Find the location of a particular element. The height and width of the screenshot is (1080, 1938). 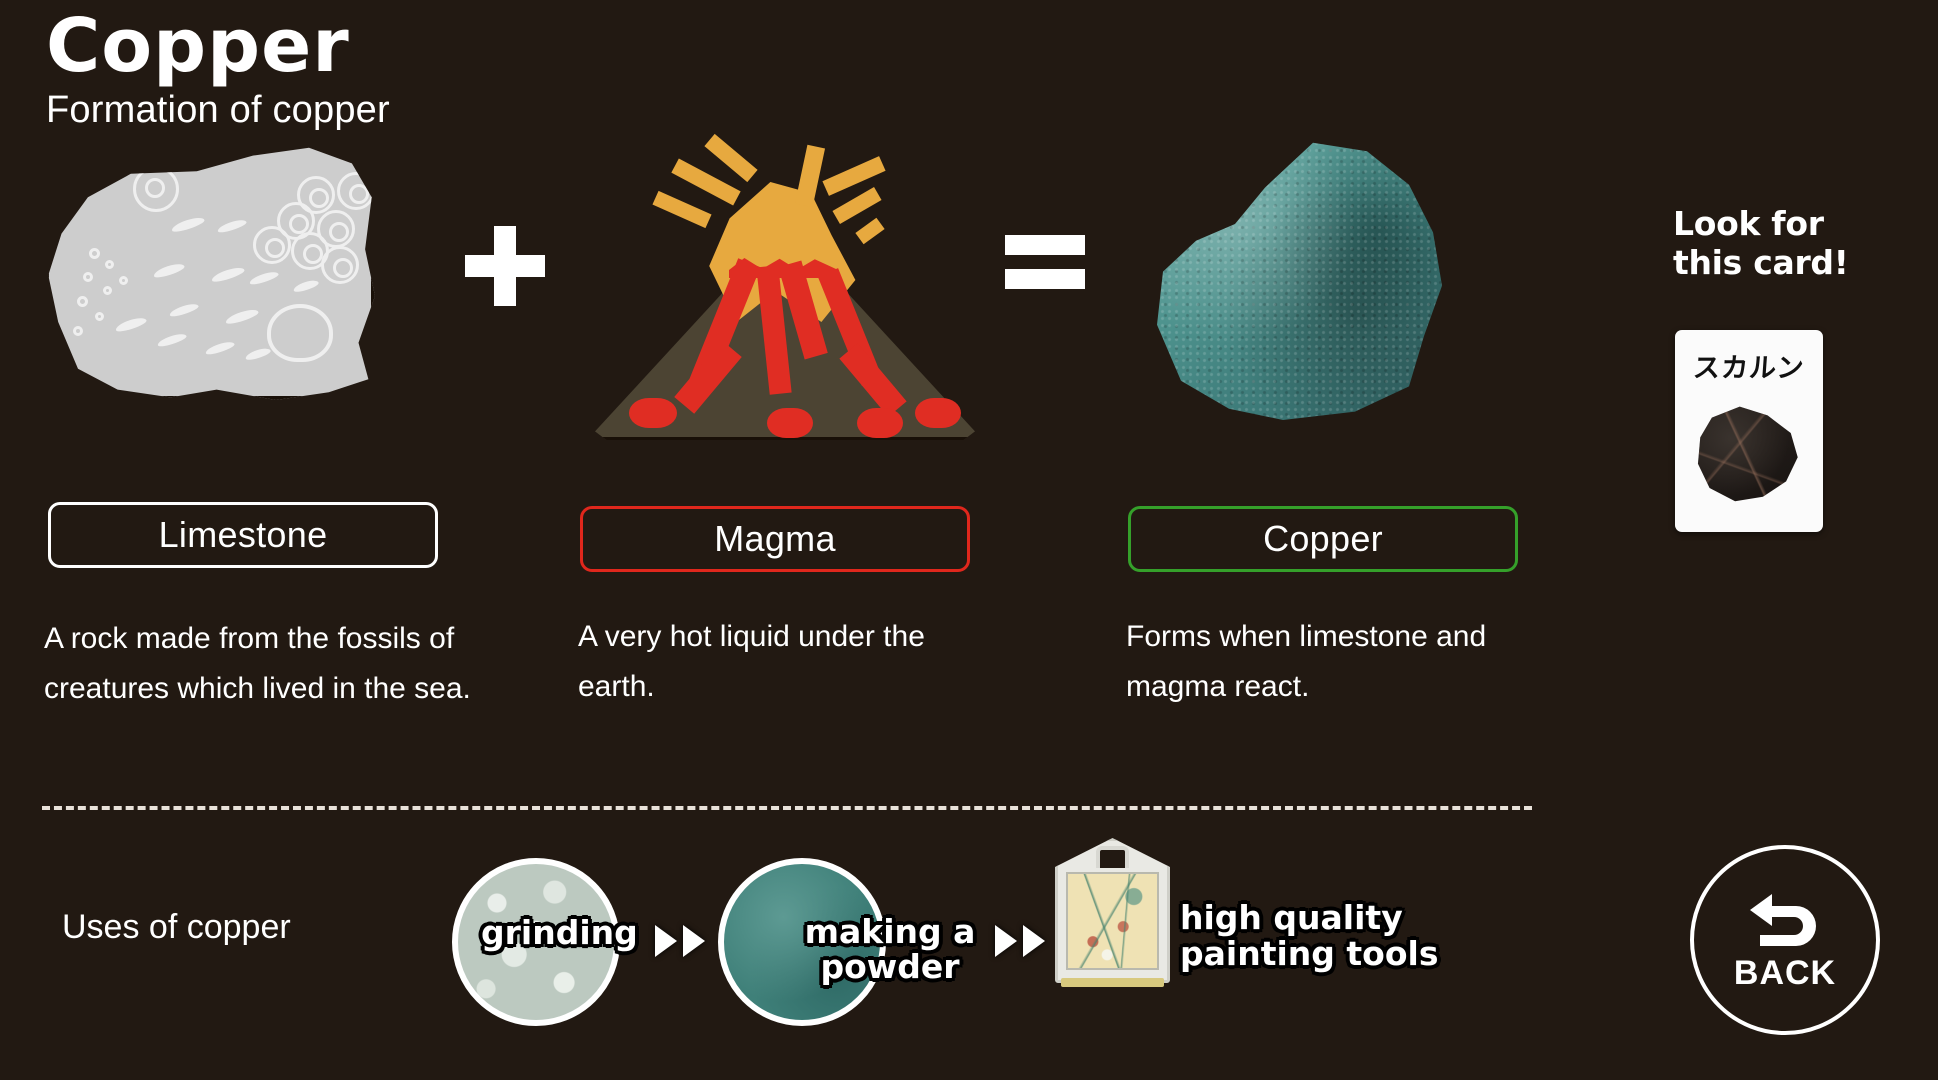

copper-ore-icon is located at coordinates (1295, 280).